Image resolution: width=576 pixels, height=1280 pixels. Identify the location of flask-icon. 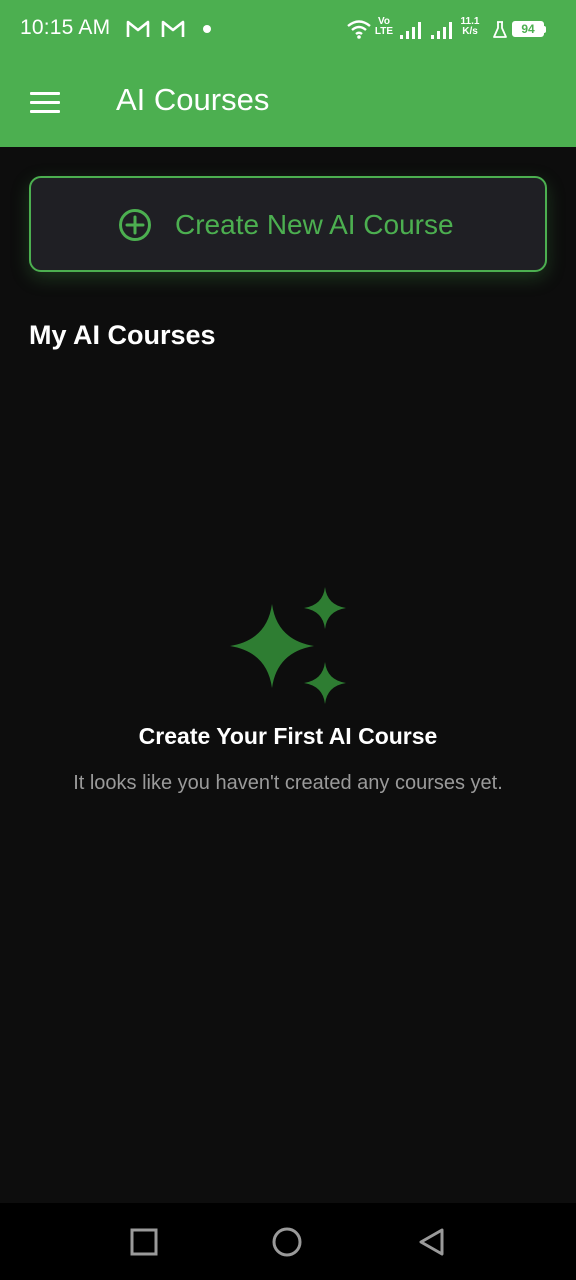
(500, 29).